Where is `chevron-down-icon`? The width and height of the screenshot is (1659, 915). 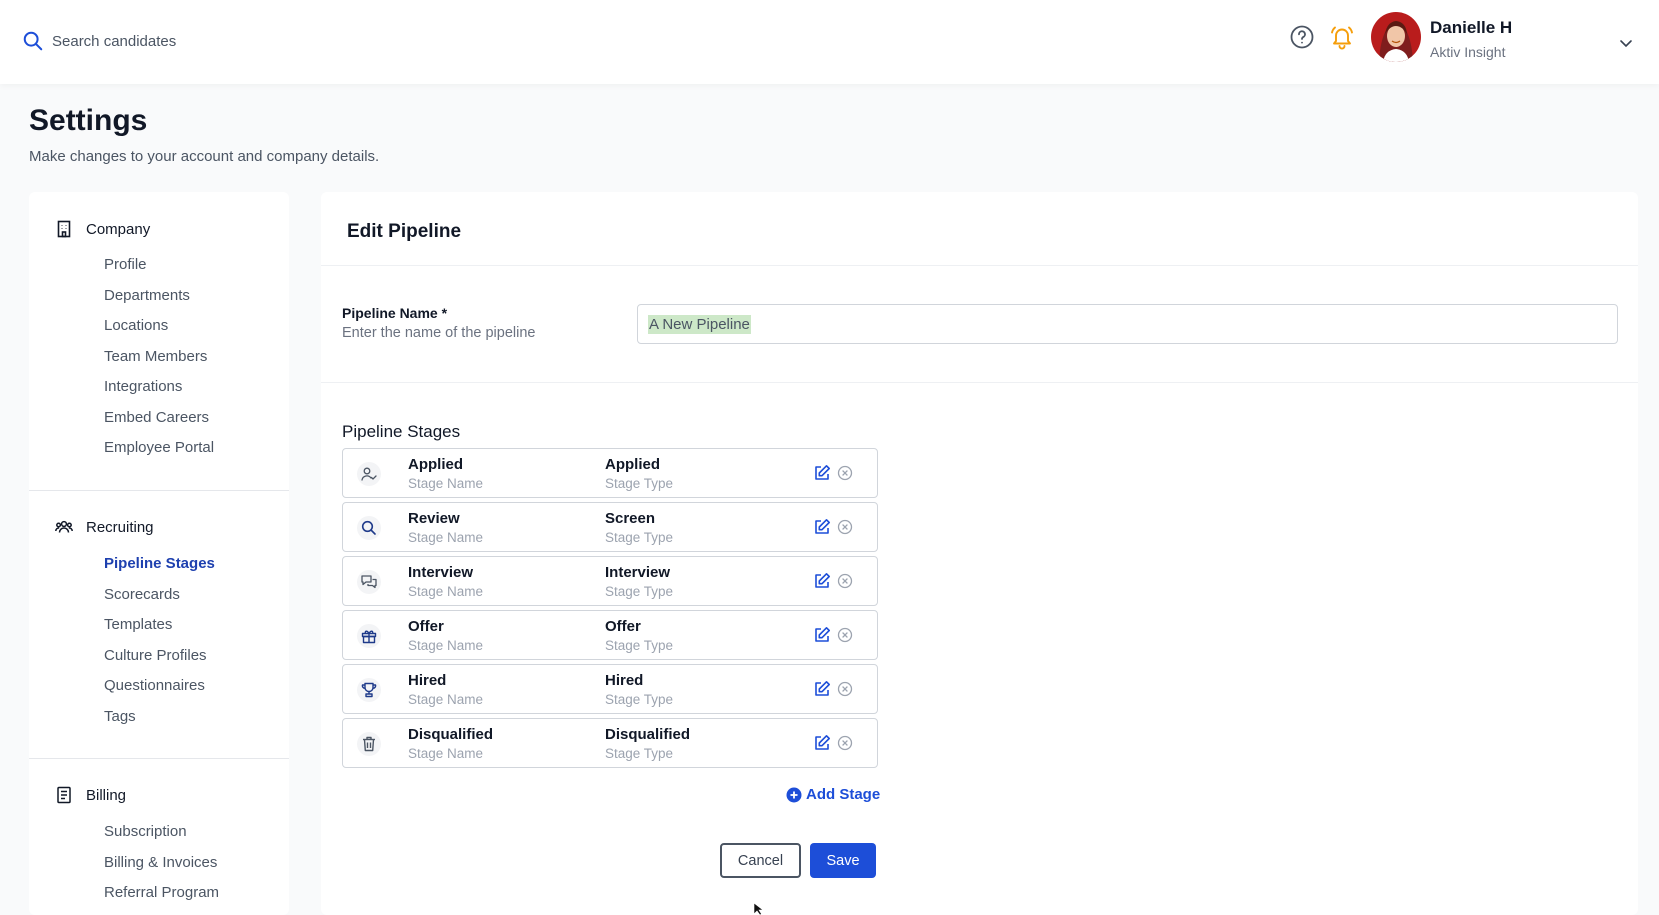 chevron-down-icon is located at coordinates (1626, 43).